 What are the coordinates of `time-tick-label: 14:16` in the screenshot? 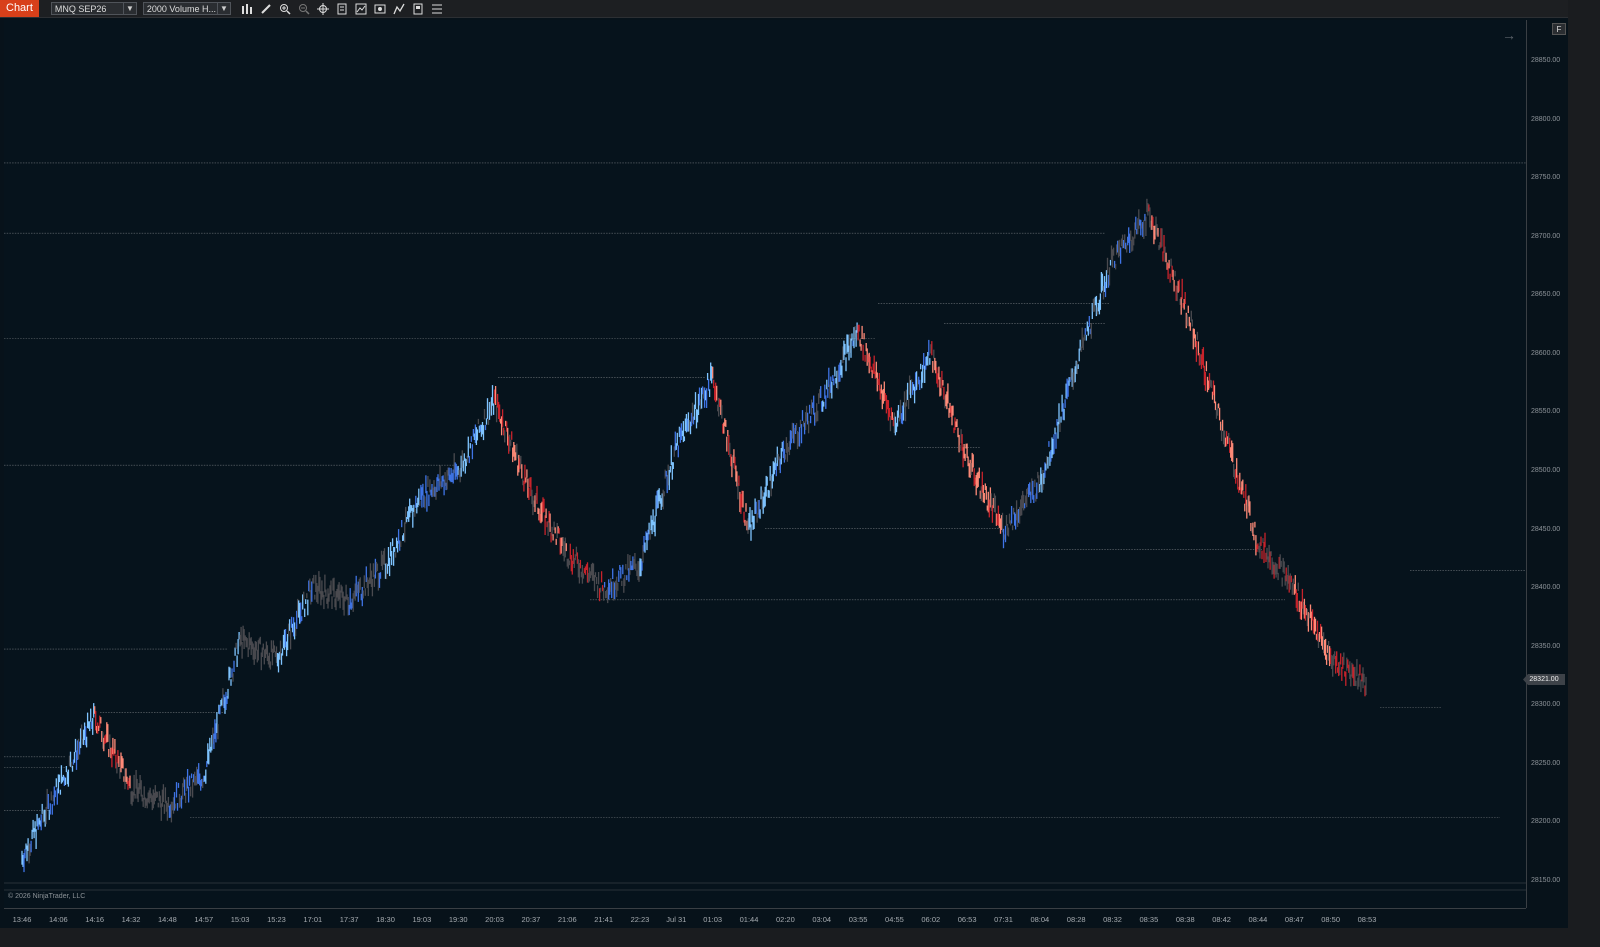 It's located at (95, 919).